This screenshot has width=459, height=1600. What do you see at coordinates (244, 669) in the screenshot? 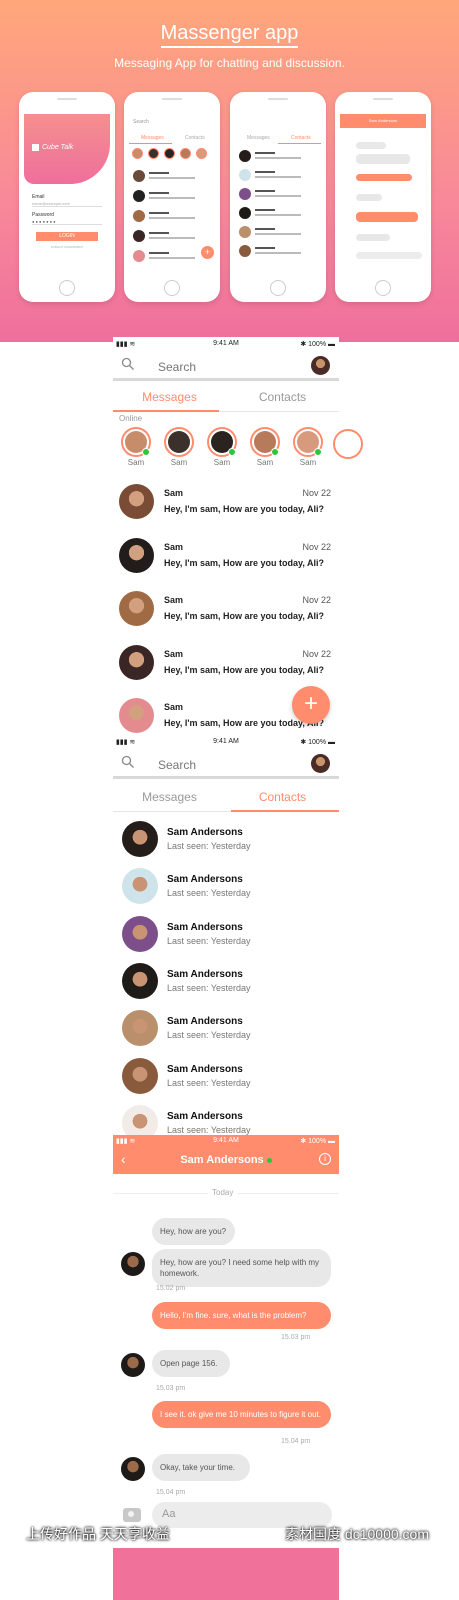
I see `thread-preview: Hey, I'm sam, How are you today, Ali?` at bounding box center [244, 669].